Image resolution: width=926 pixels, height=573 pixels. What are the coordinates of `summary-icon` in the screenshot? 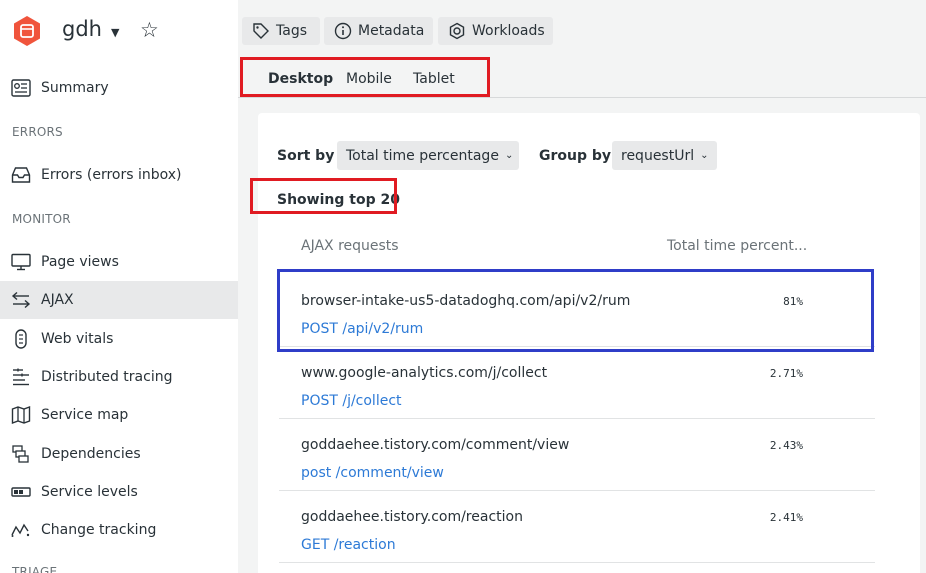 It's located at (21, 88).